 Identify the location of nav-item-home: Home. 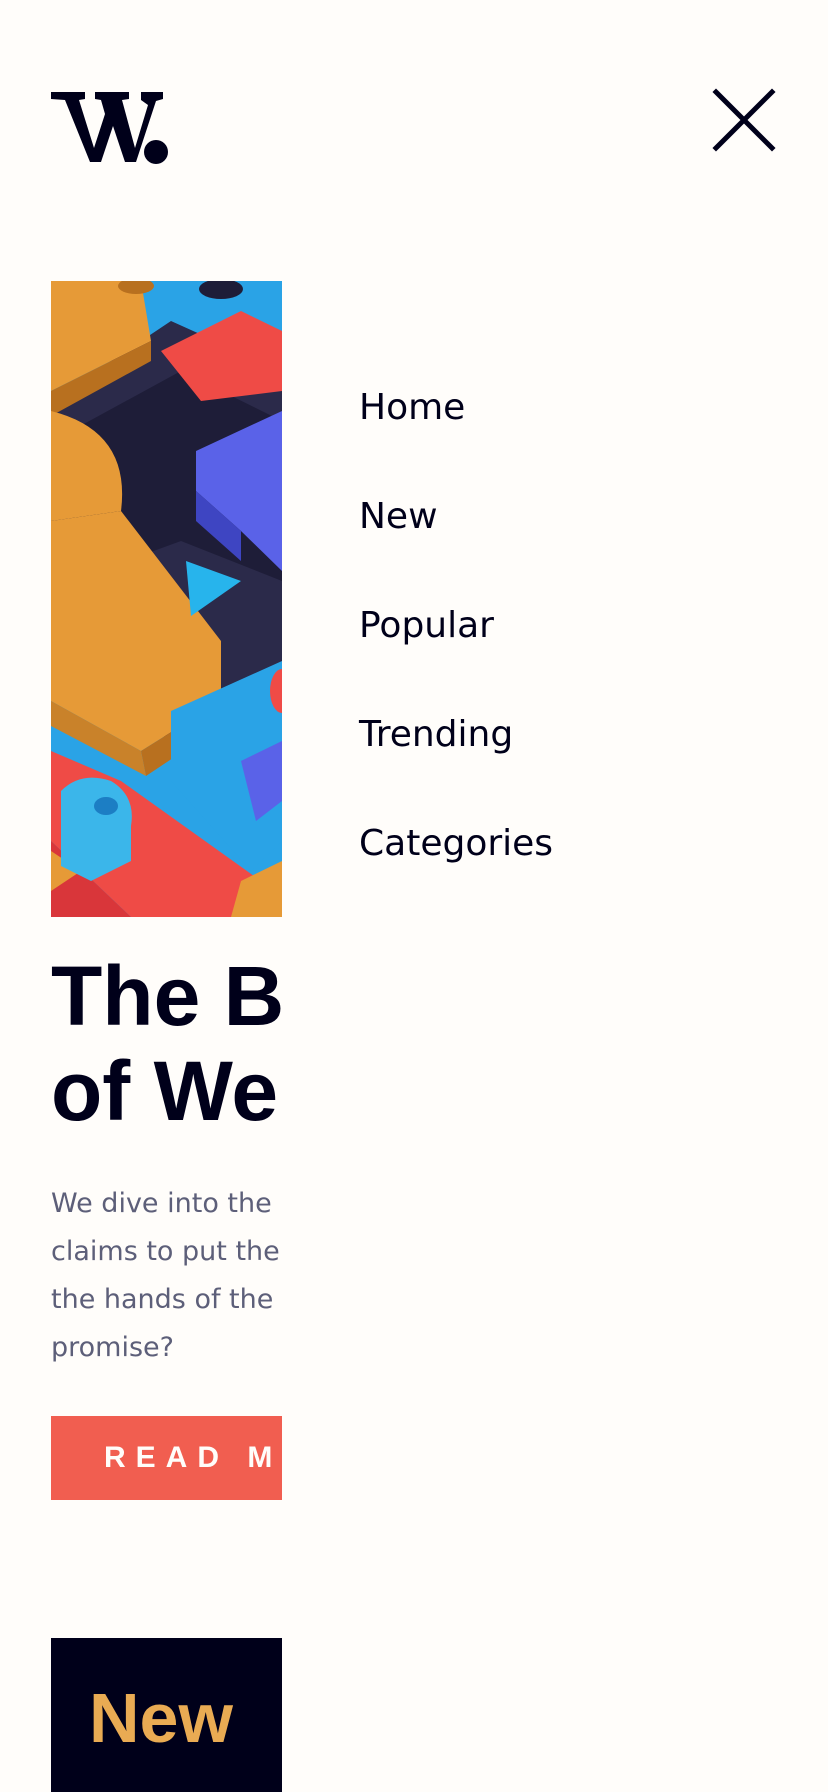
(456, 440).